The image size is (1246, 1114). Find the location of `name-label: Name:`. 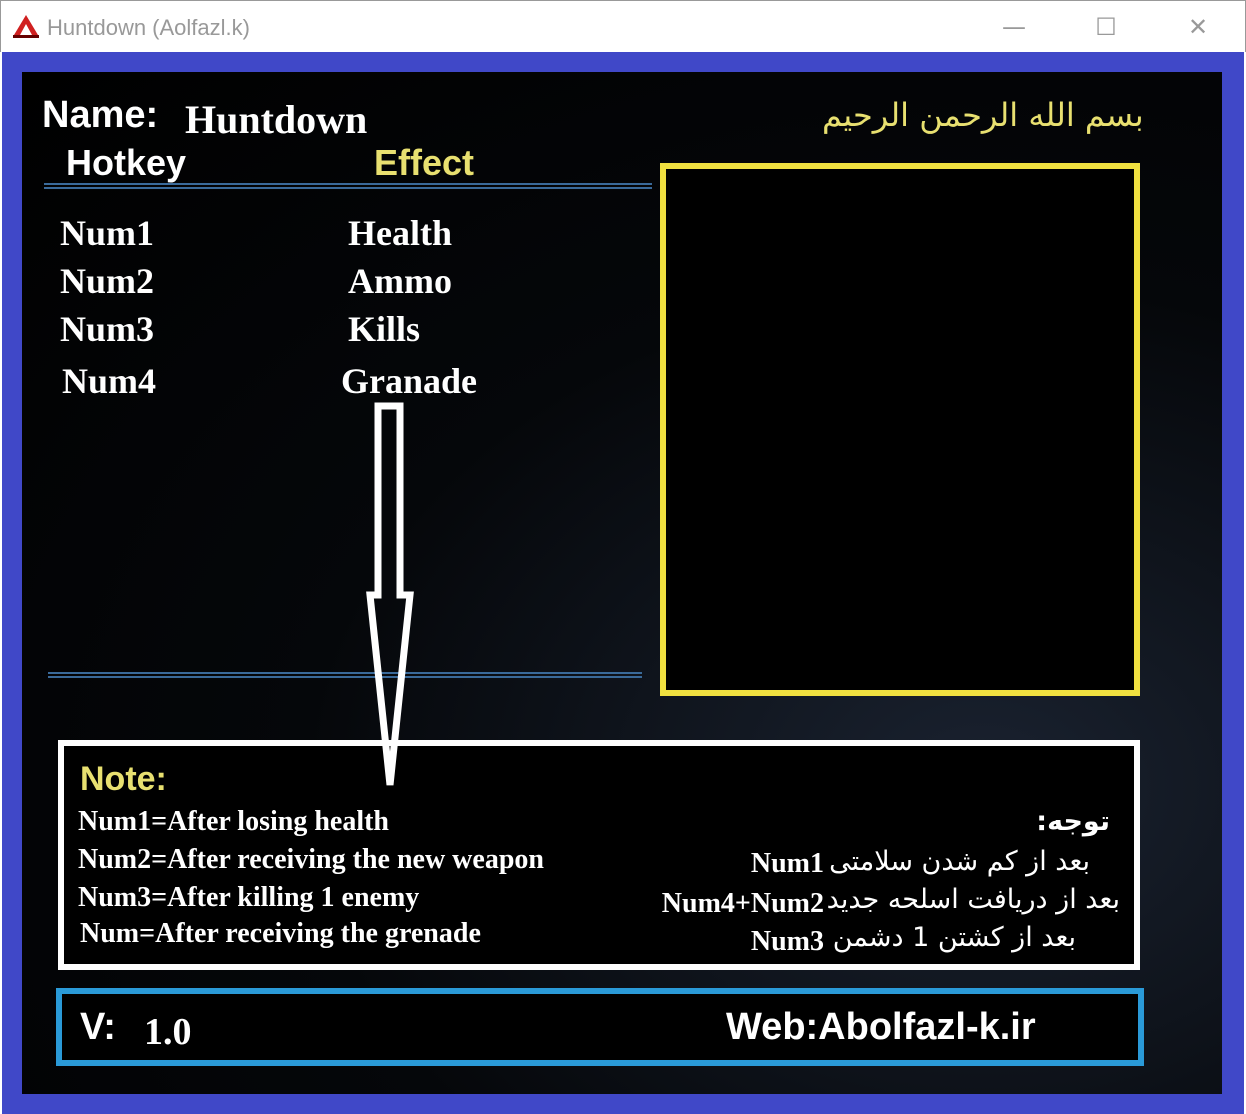

name-label: Name: is located at coordinates (100, 115).